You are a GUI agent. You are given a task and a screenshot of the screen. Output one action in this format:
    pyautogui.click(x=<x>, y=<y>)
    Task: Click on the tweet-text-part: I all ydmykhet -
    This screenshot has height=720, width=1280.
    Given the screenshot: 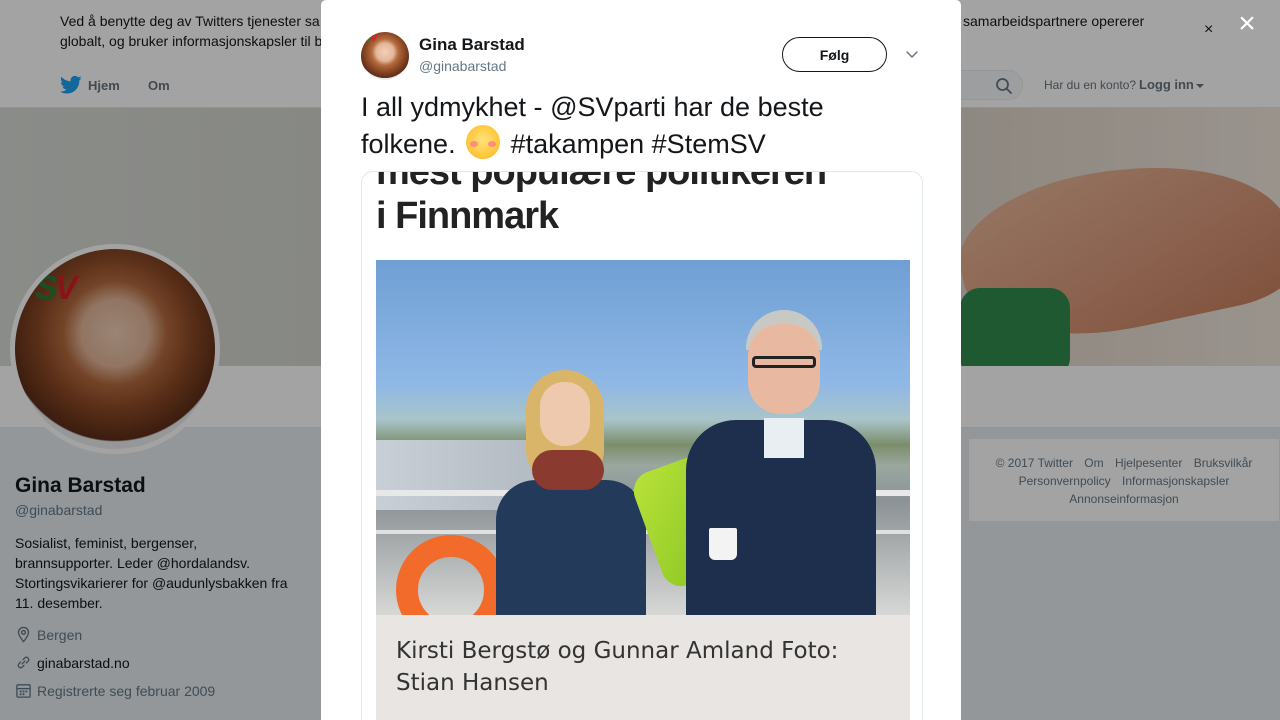 What is the action you would take?
    pyautogui.click(x=456, y=107)
    